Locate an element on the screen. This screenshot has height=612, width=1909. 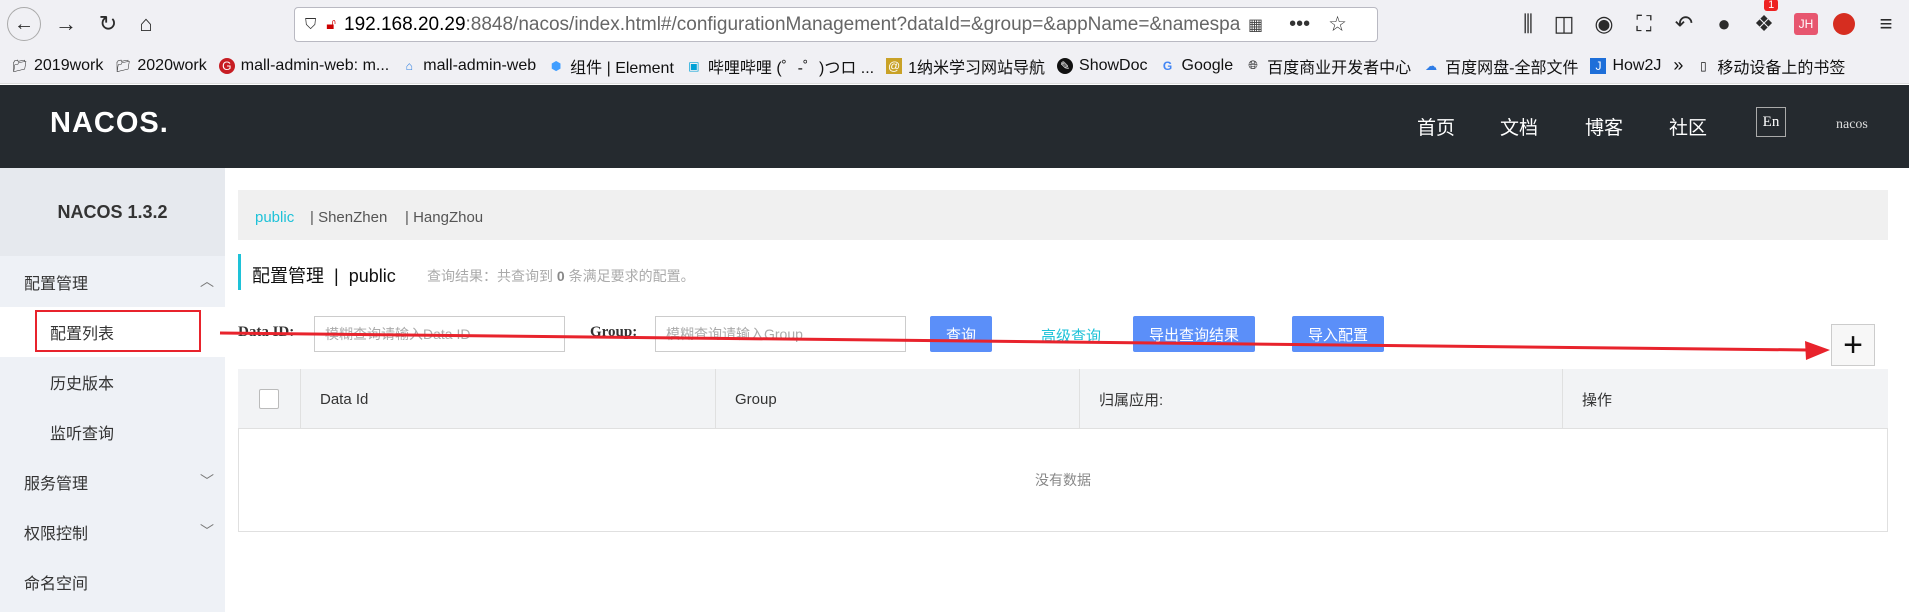
select-all-cell is located at coordinates (269, 399).